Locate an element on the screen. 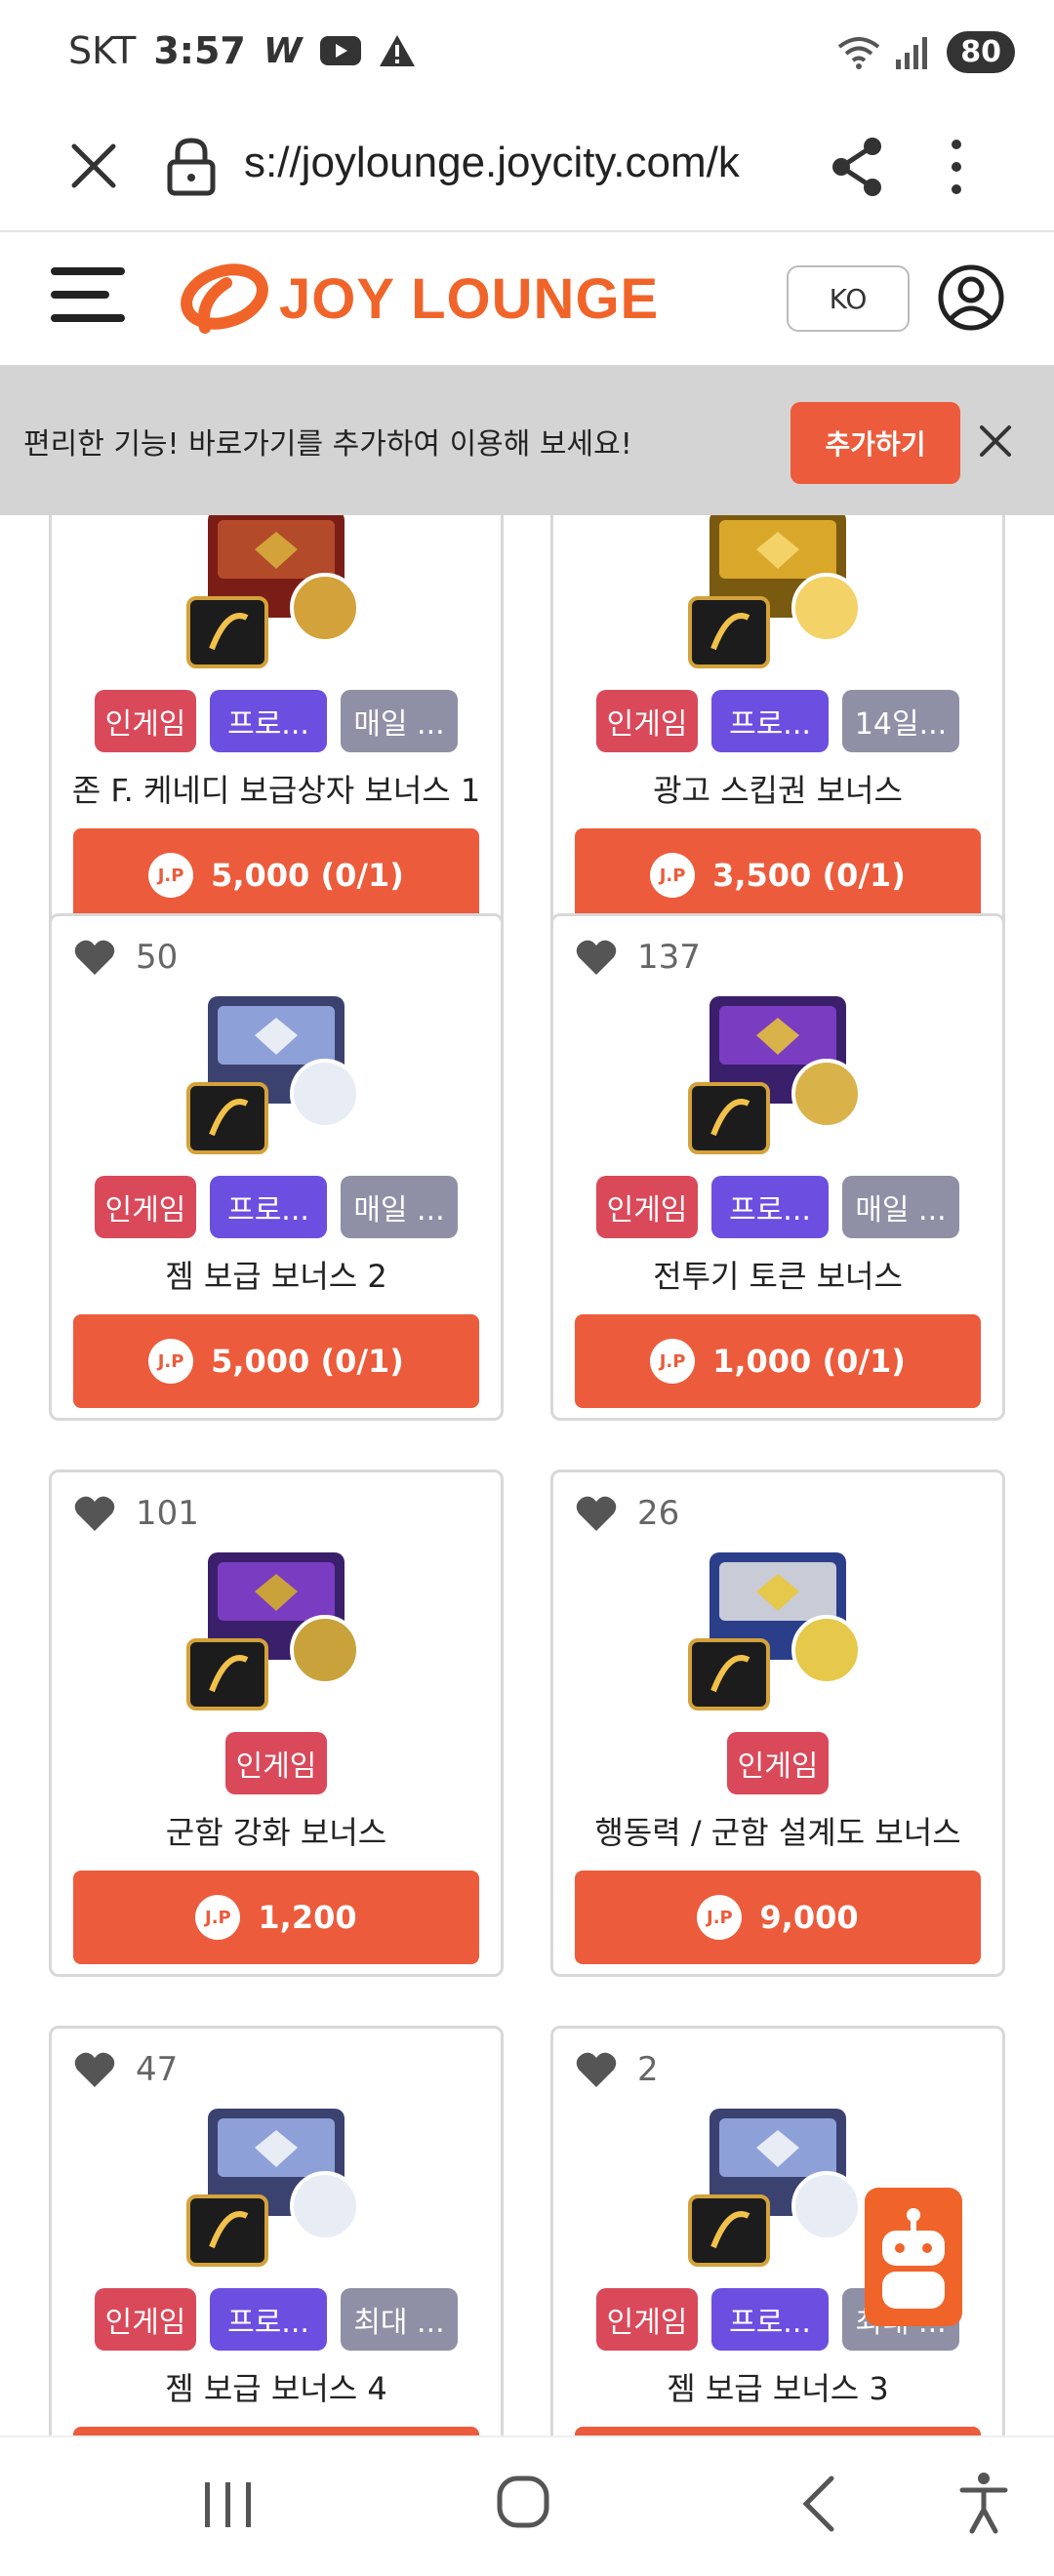  accessibility-icon is located at coordinates (983, 2503).